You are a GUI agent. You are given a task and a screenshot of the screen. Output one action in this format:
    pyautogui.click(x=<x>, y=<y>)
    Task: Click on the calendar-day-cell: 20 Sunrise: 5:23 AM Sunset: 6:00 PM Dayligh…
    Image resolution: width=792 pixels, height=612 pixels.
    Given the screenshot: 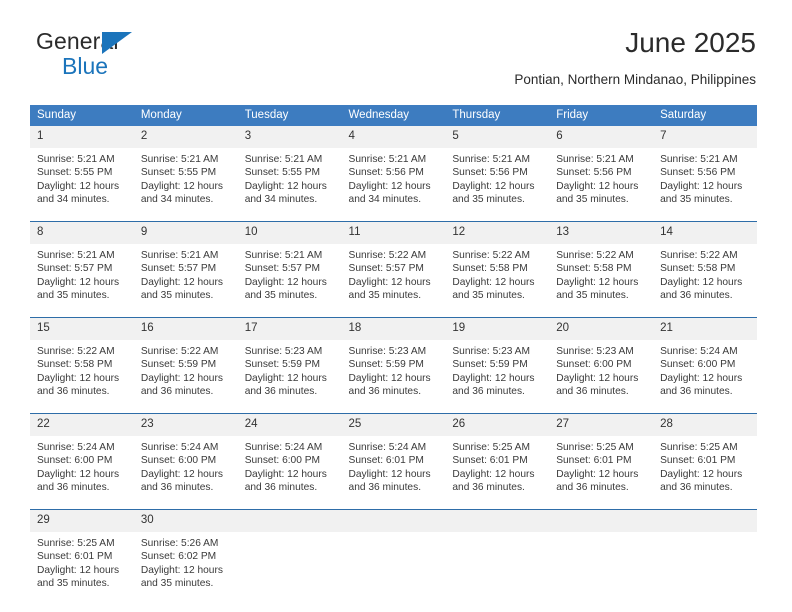 What is the action you would take?
    pyautogui.click(x=601, y=365)
    